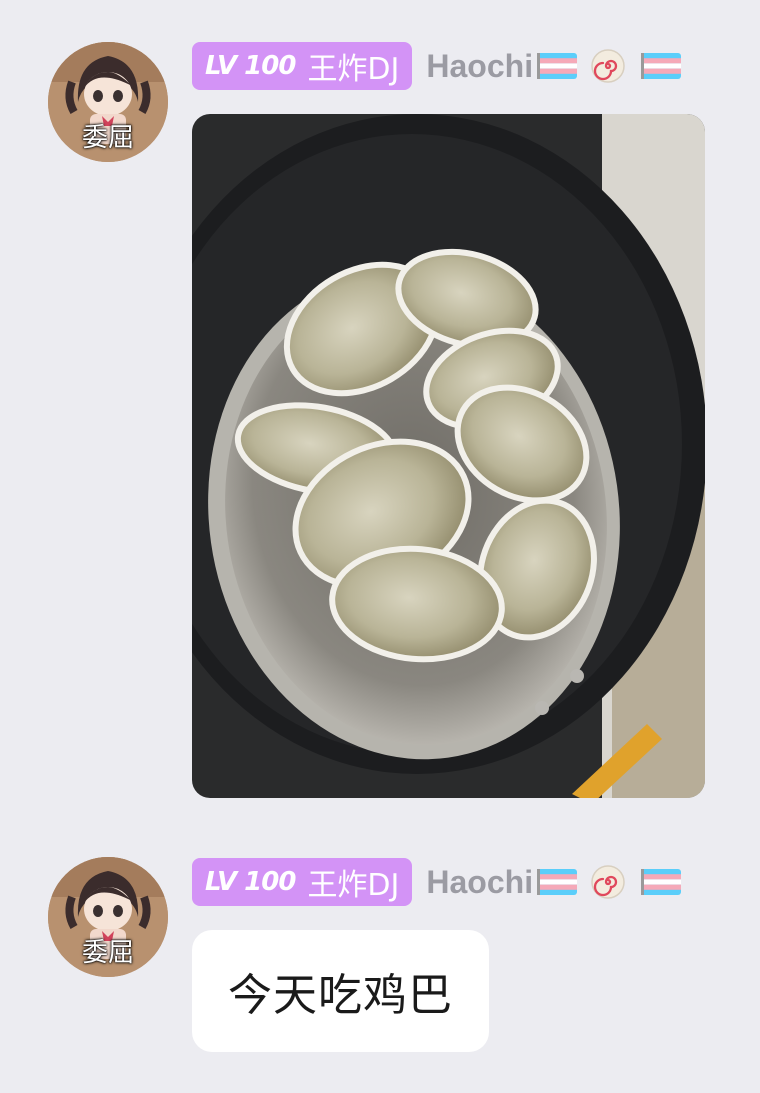 This screenshot has width=760, height=1093. I want to click on message-text: 今天吃鸡巴, so click(340, 995).